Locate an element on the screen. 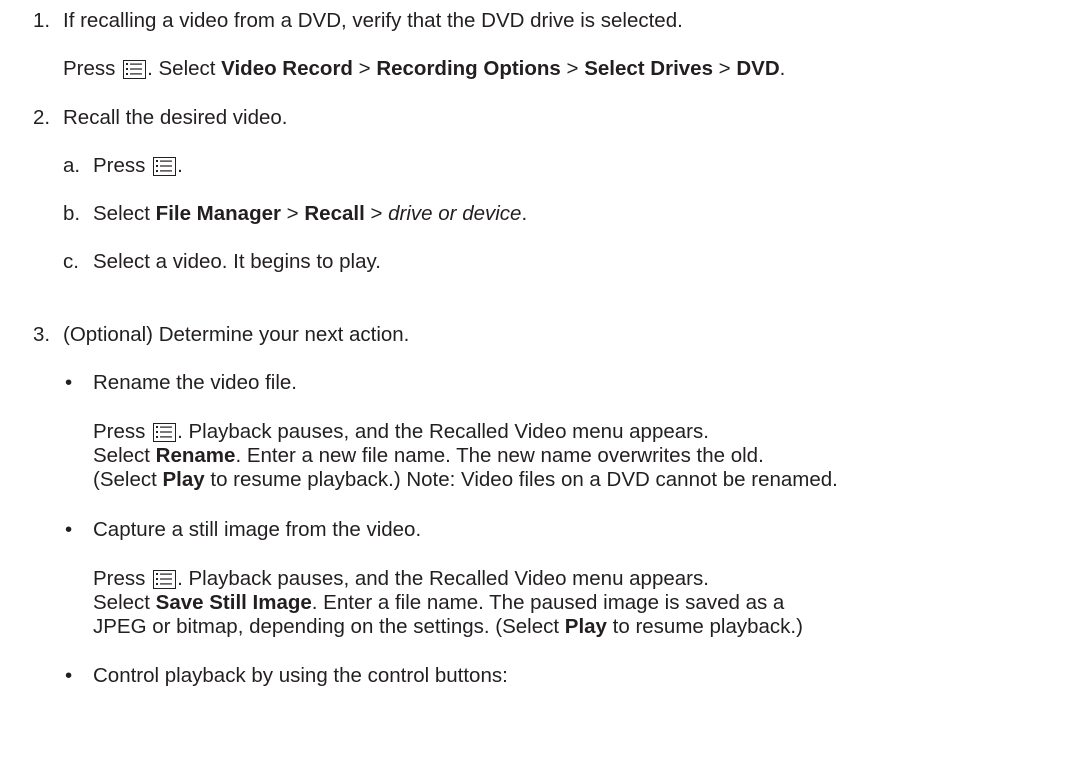  step-text: Recall the desired video. is located at coordinates (175, 117).